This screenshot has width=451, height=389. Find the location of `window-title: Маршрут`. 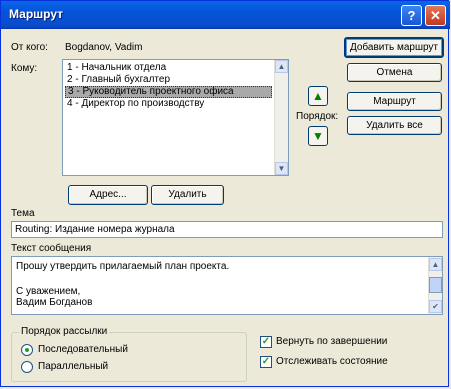

window-title: Маршрут is located at coordinates (36, 14).